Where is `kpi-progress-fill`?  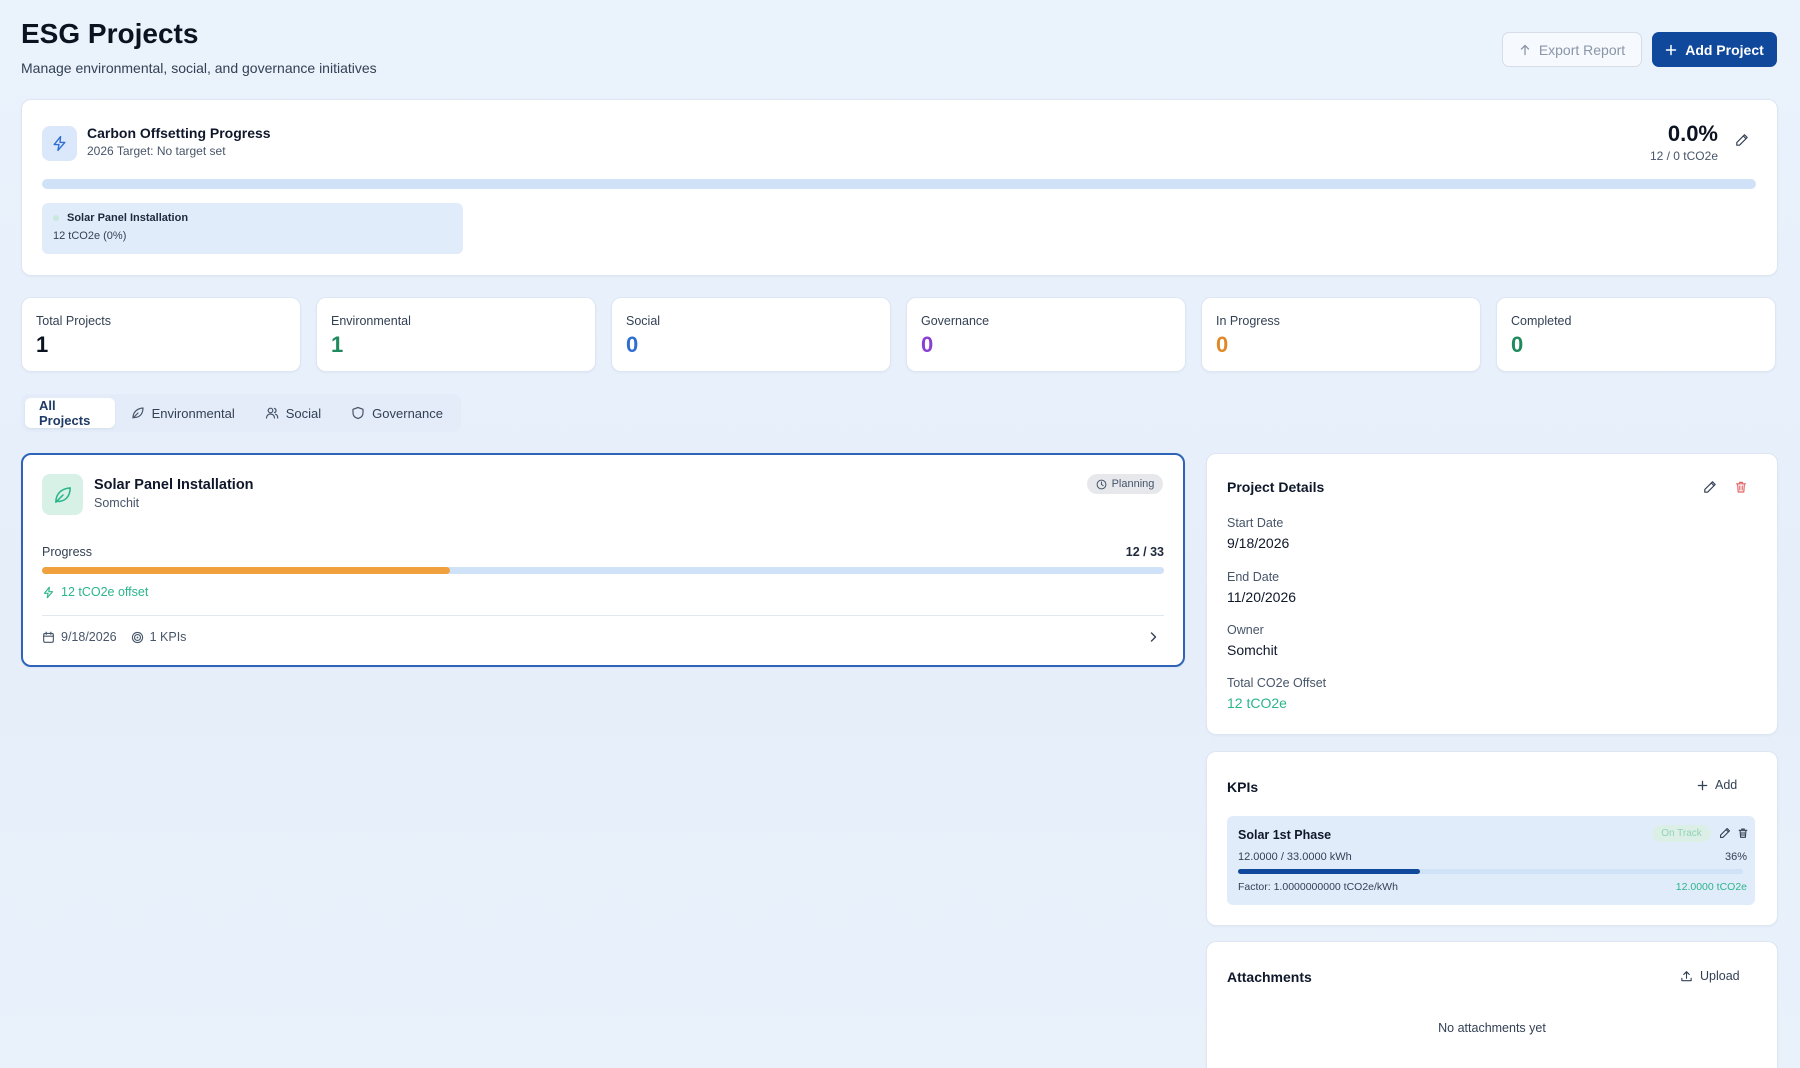
kpi-progress-fill is located at coordinates (1329, 871).